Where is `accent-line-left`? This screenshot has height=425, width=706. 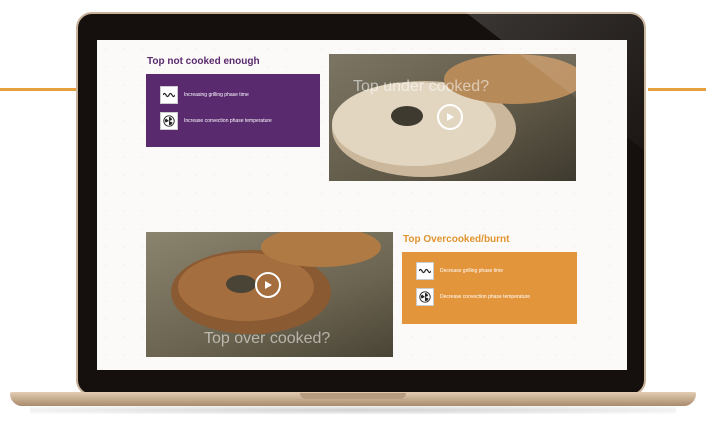 accent-line-left is located at coordinates (39, 89).